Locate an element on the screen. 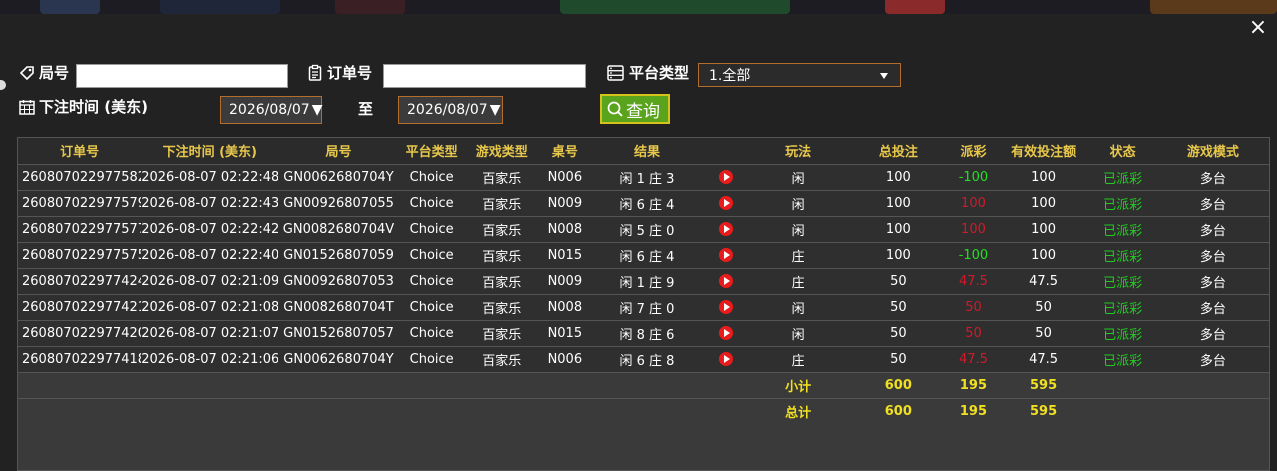 The image size is (1277, 471). cell-order: 260807022977579 is located at coordinates (80, 202).